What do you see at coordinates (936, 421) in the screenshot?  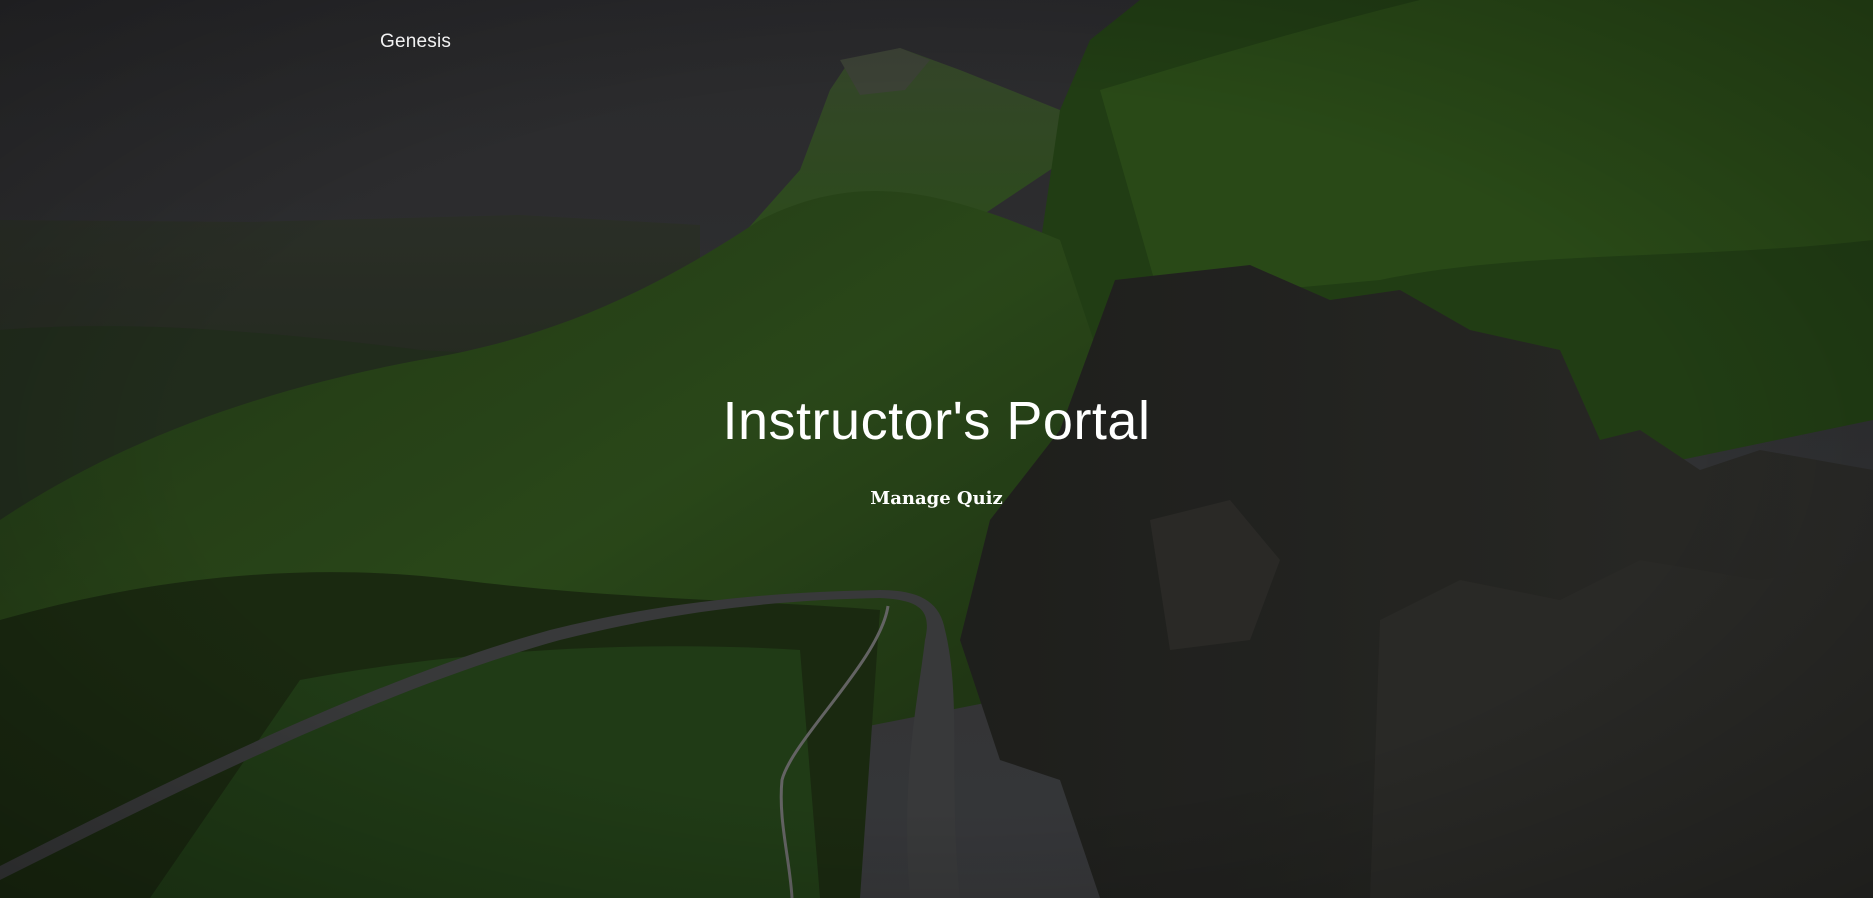 I see `page-title: Instructor's Portal` at bounding box center [936, 421].